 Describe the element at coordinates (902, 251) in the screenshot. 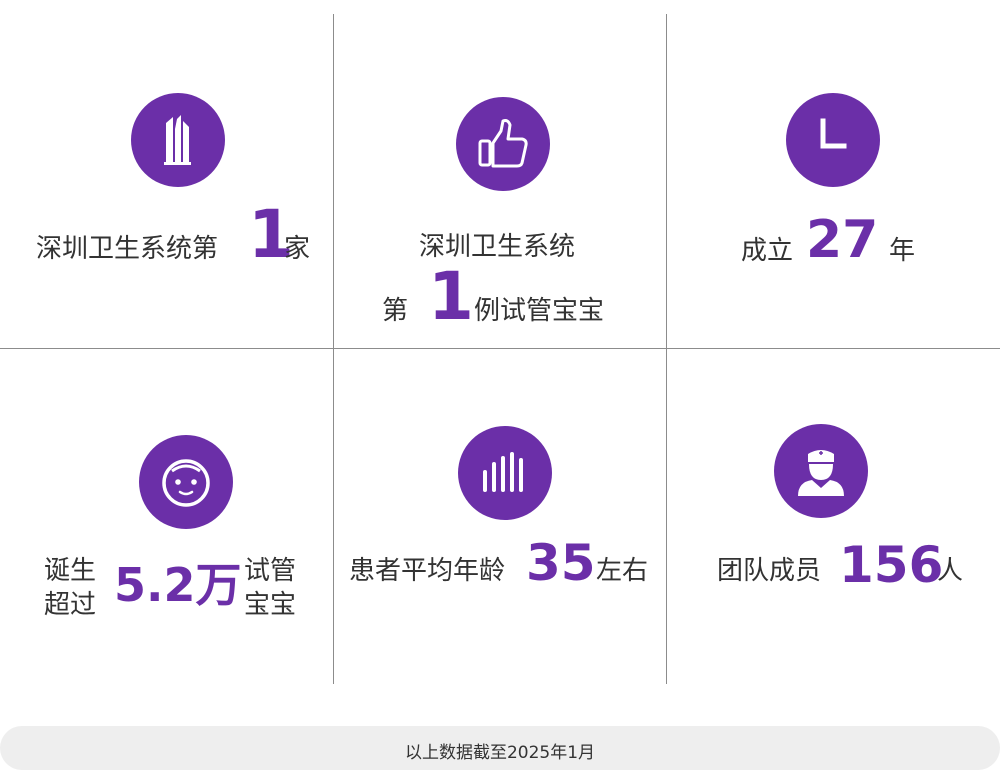

I see `stat-3-suffix: 年` at that location.